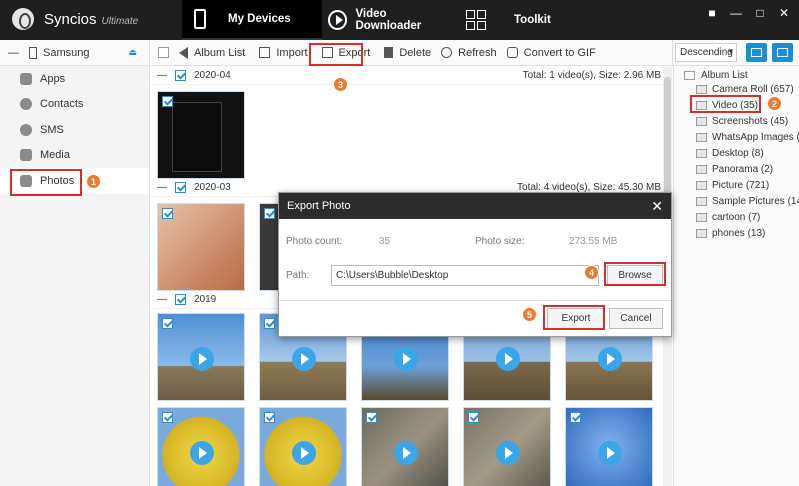  I want to click on chat-icon: ■, so click(712, 13).